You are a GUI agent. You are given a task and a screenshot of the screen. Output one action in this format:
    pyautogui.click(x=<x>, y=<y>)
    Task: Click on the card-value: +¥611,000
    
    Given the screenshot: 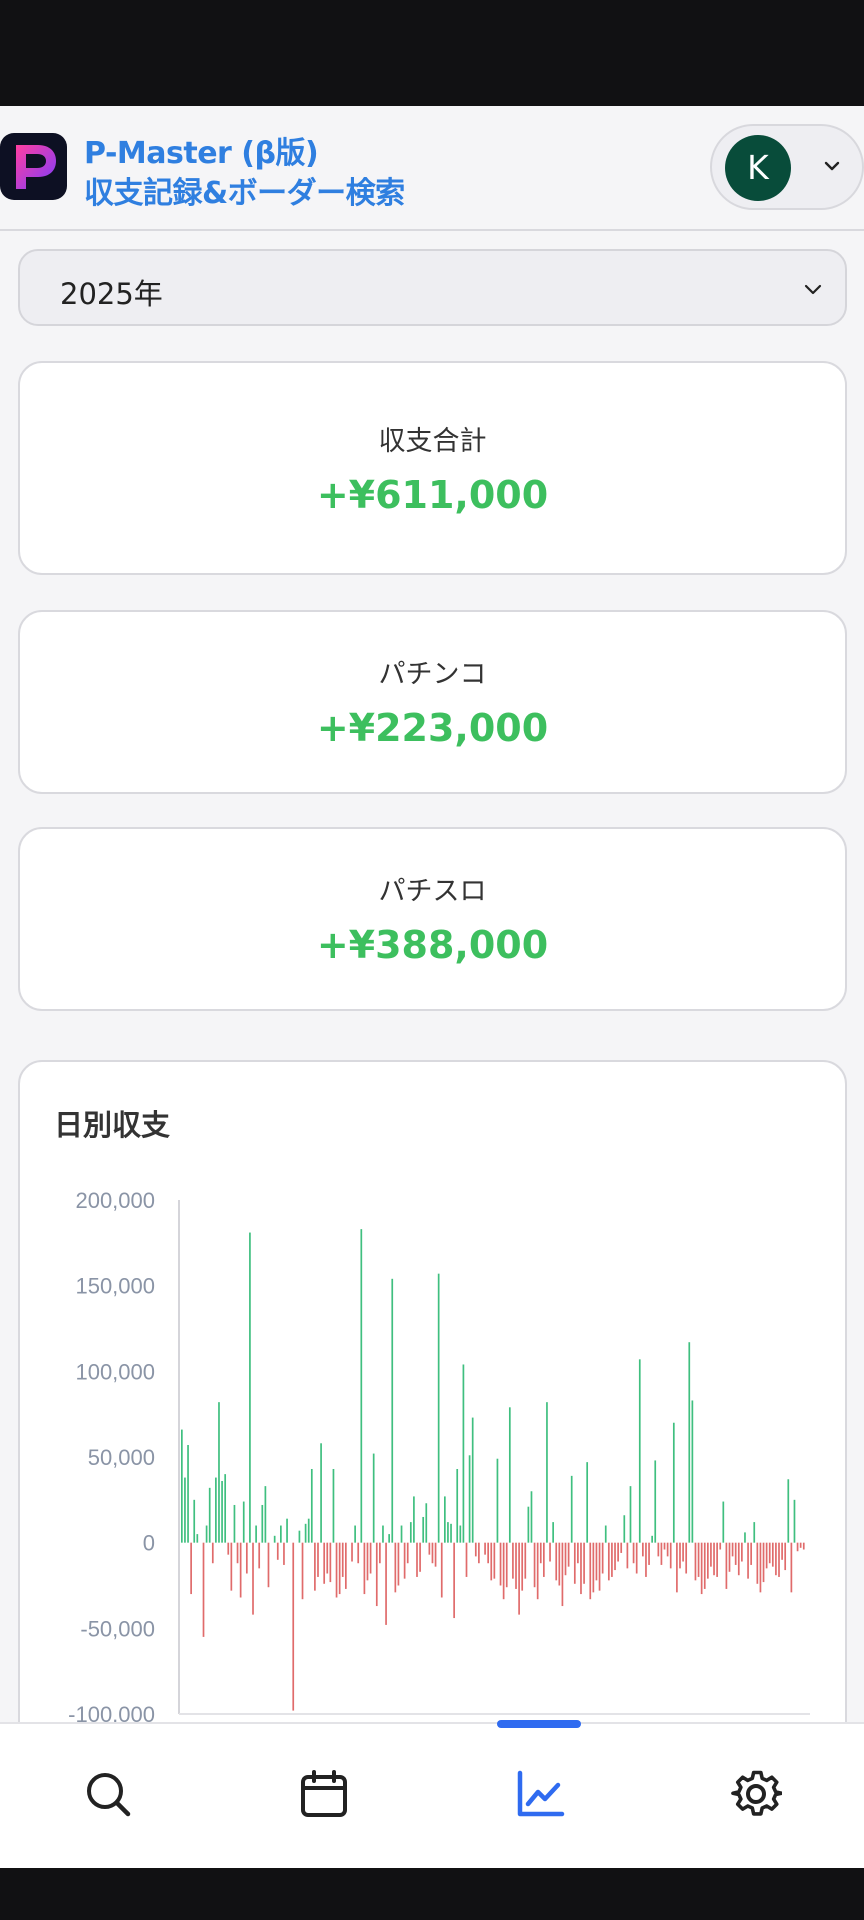 What is the action you would take?
    pyautogui.click(x=432, y=495)
    